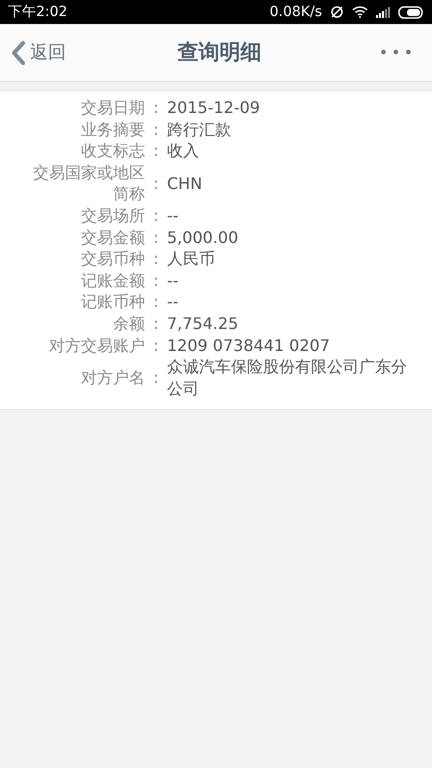 The image size is (432, 768). What do you see at coordinates (112, 215) in the screenshot?
I see `field-label: 交易场所` at bounding box center [112, 215].